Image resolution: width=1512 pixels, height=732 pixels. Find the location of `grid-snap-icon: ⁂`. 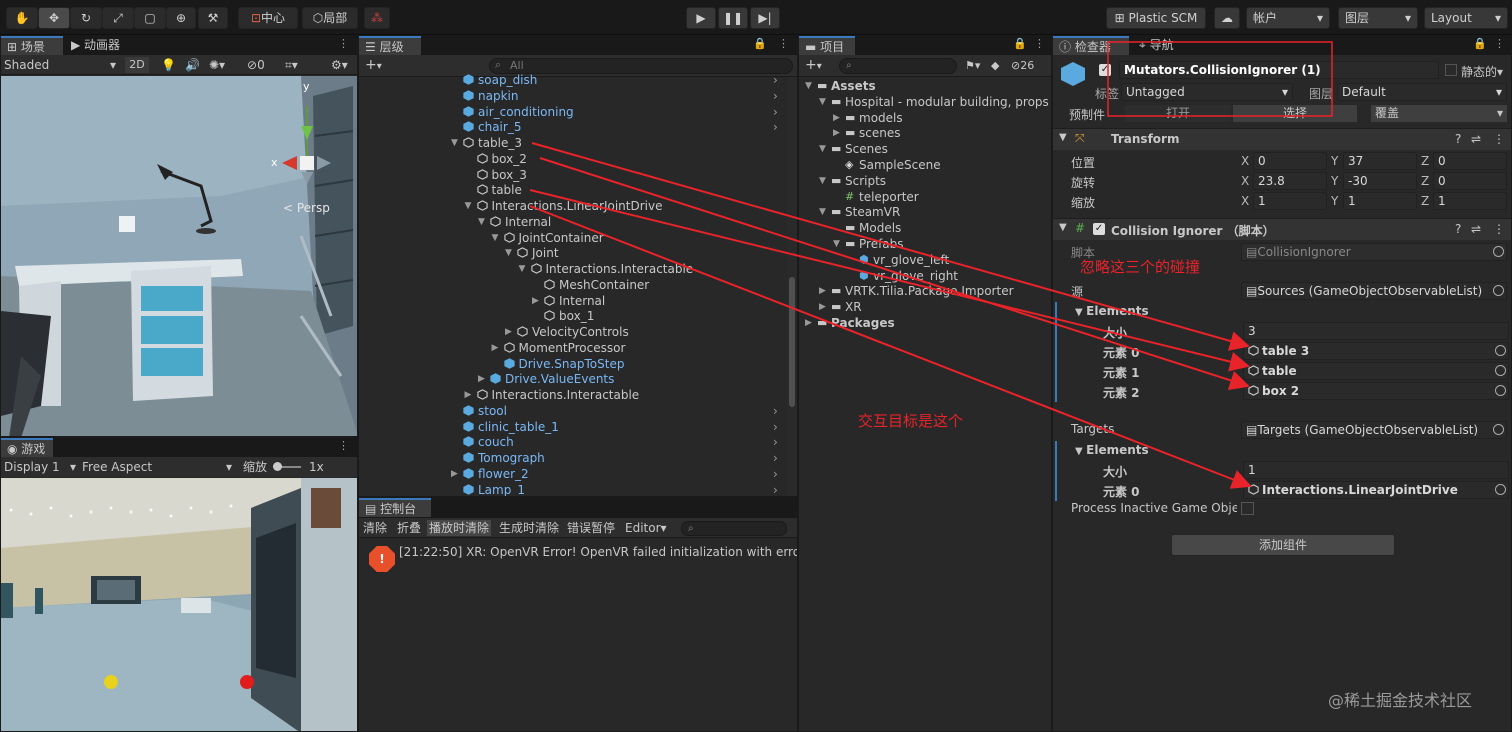

grid-snap-icon: ⁂ is located at coordinates (377, 18).